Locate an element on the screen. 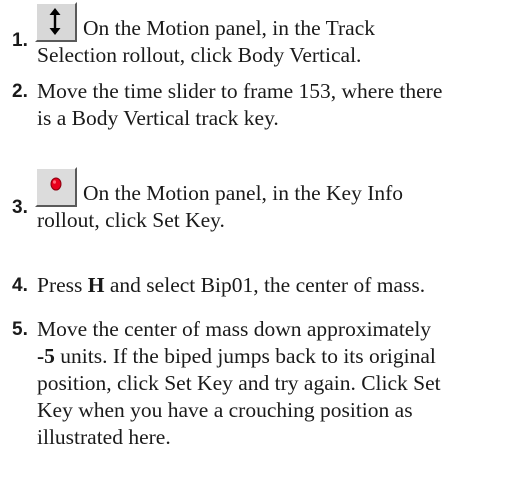 The width and height of the screenshot is (531, 487). step-line-text: Selection rollout, click Body Vertical. is located at coordinates (199, 55).